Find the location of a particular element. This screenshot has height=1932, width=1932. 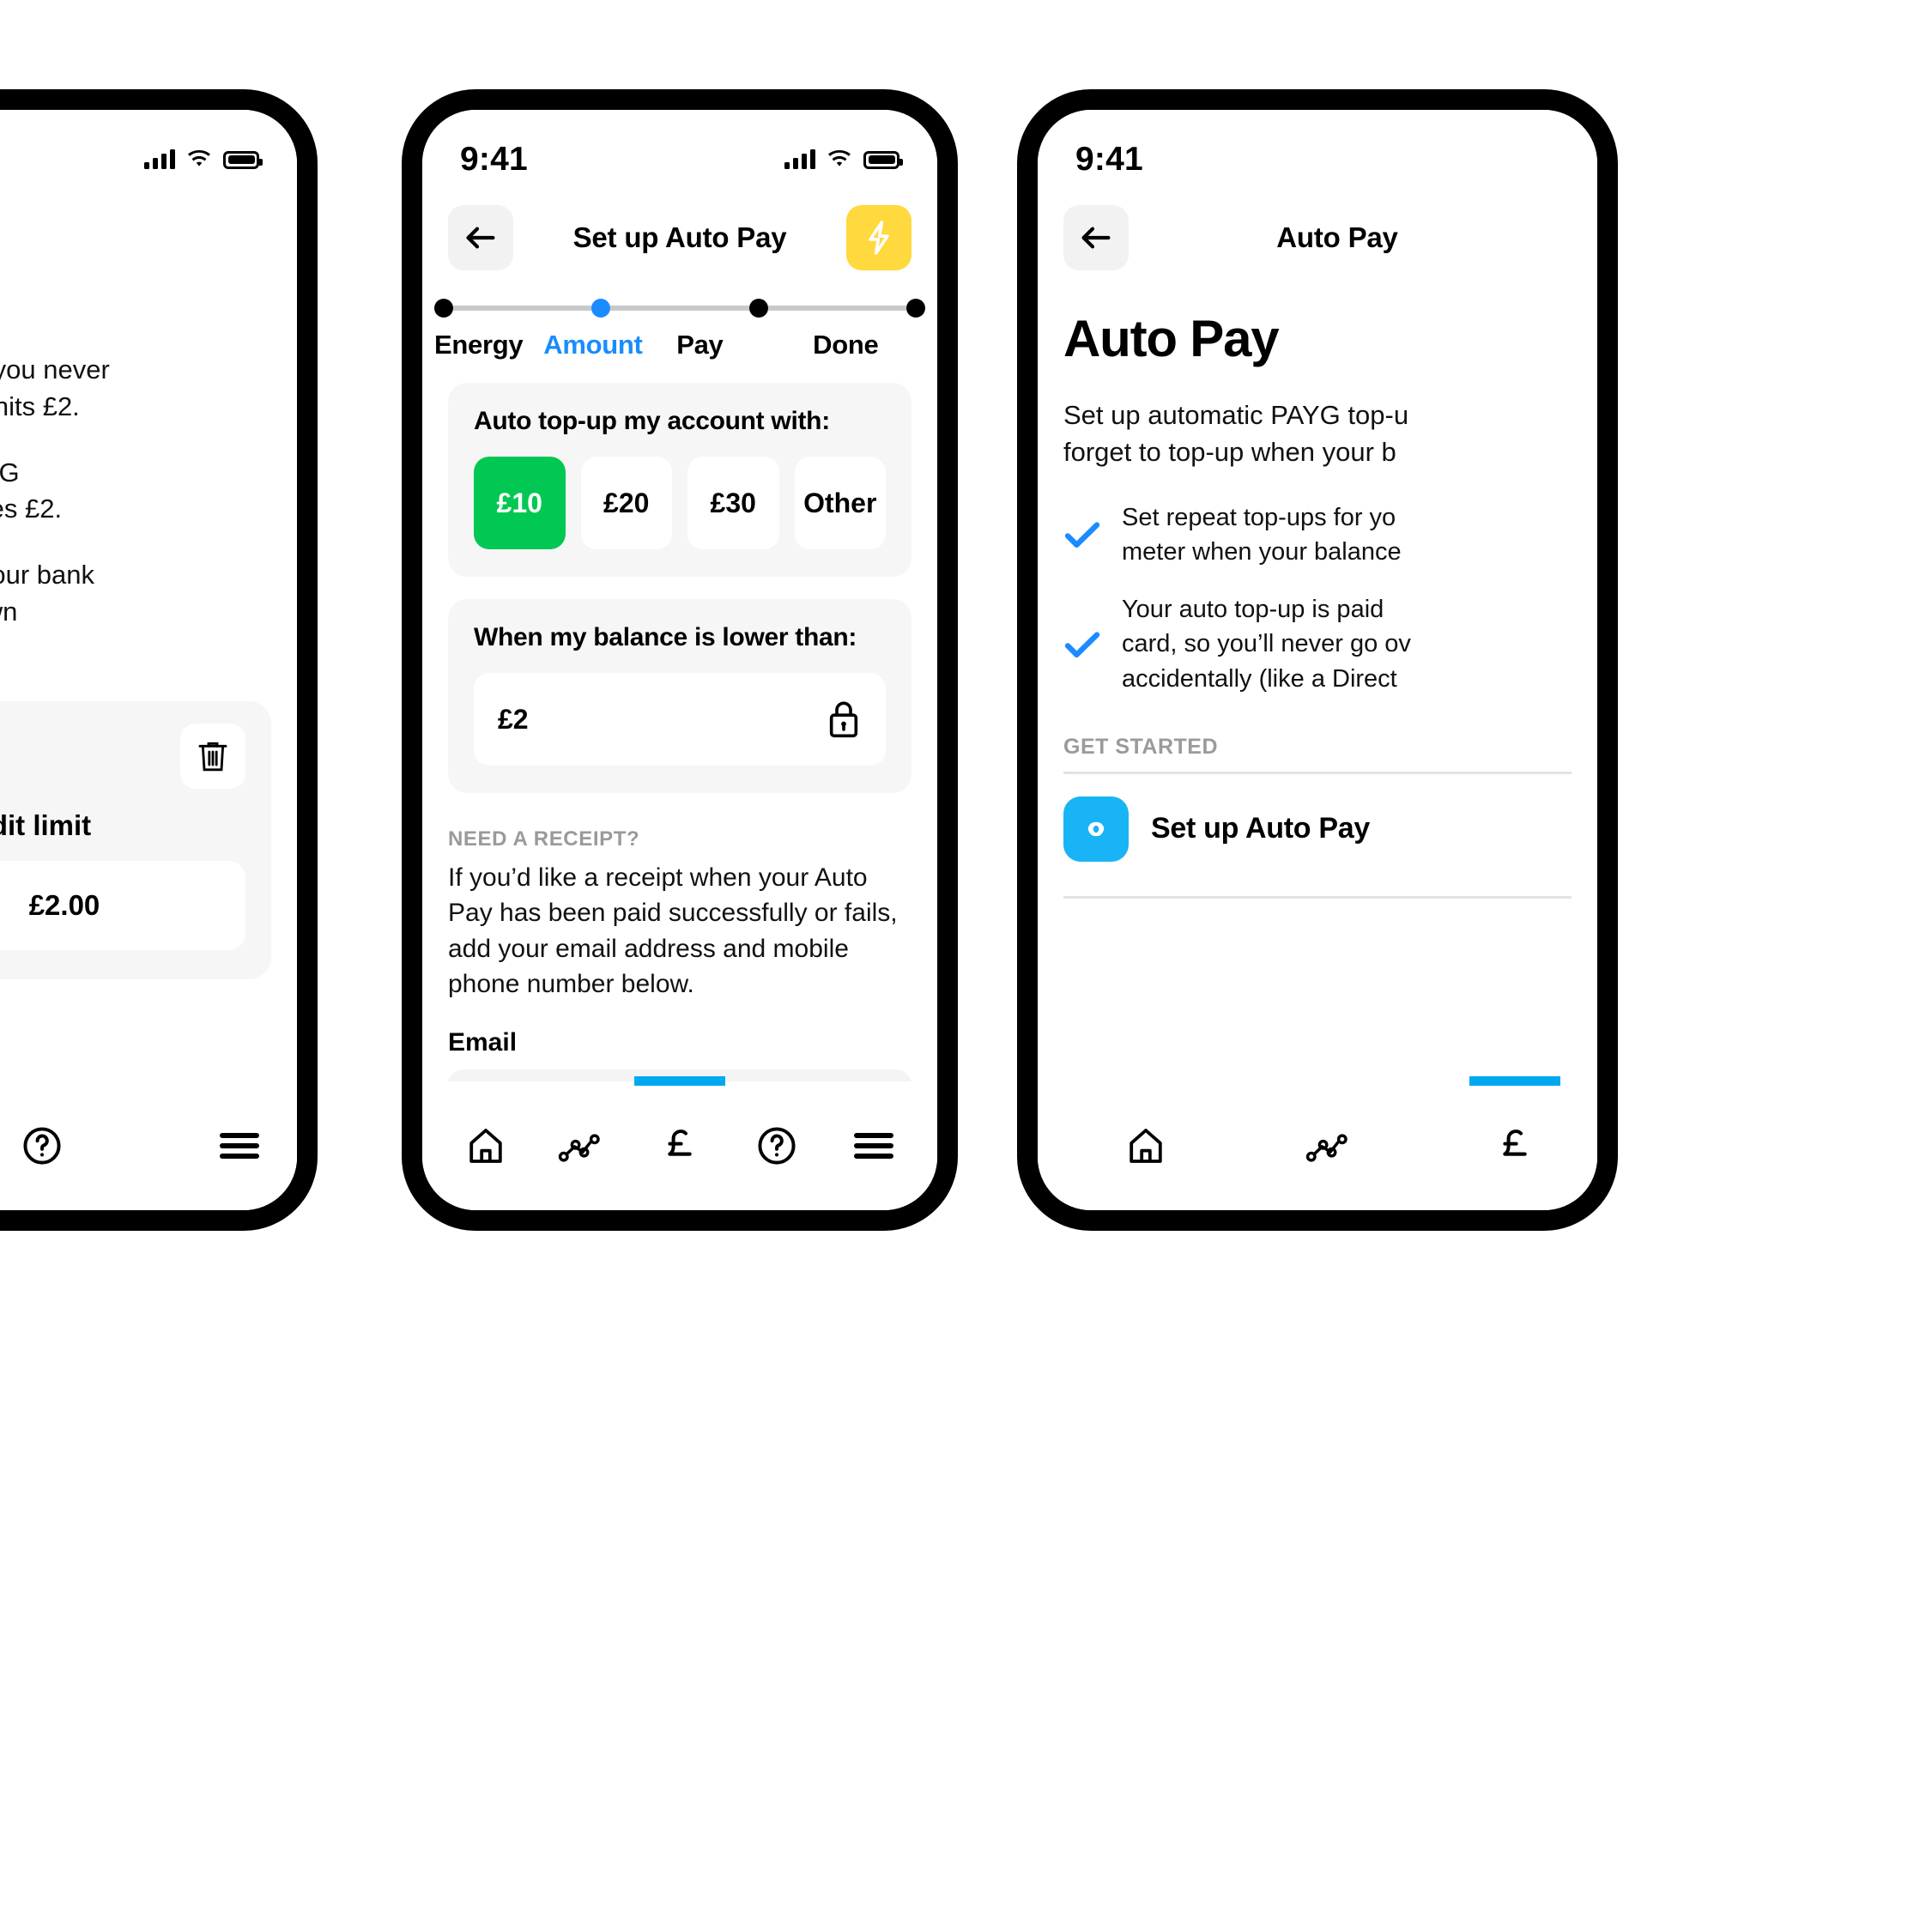

status-time-right: 9:41 is located at coordinates (1109, 160).